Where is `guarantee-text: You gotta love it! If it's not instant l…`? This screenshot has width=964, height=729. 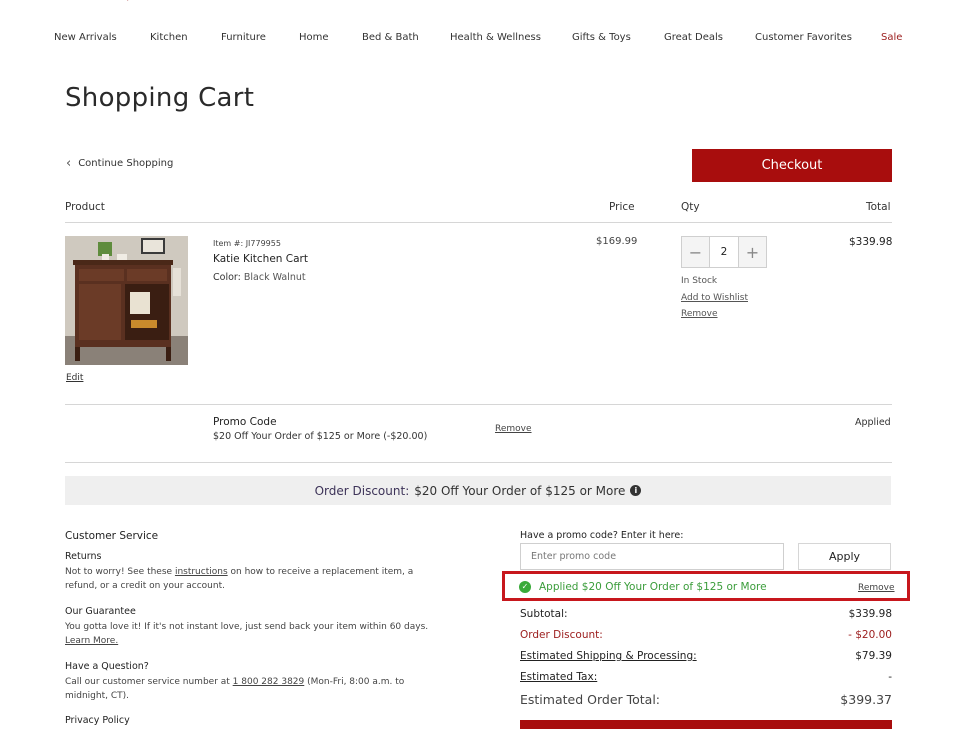
guarantee-text: You gotta love it! If it's not instant l… is located at coordinates (255, 634).